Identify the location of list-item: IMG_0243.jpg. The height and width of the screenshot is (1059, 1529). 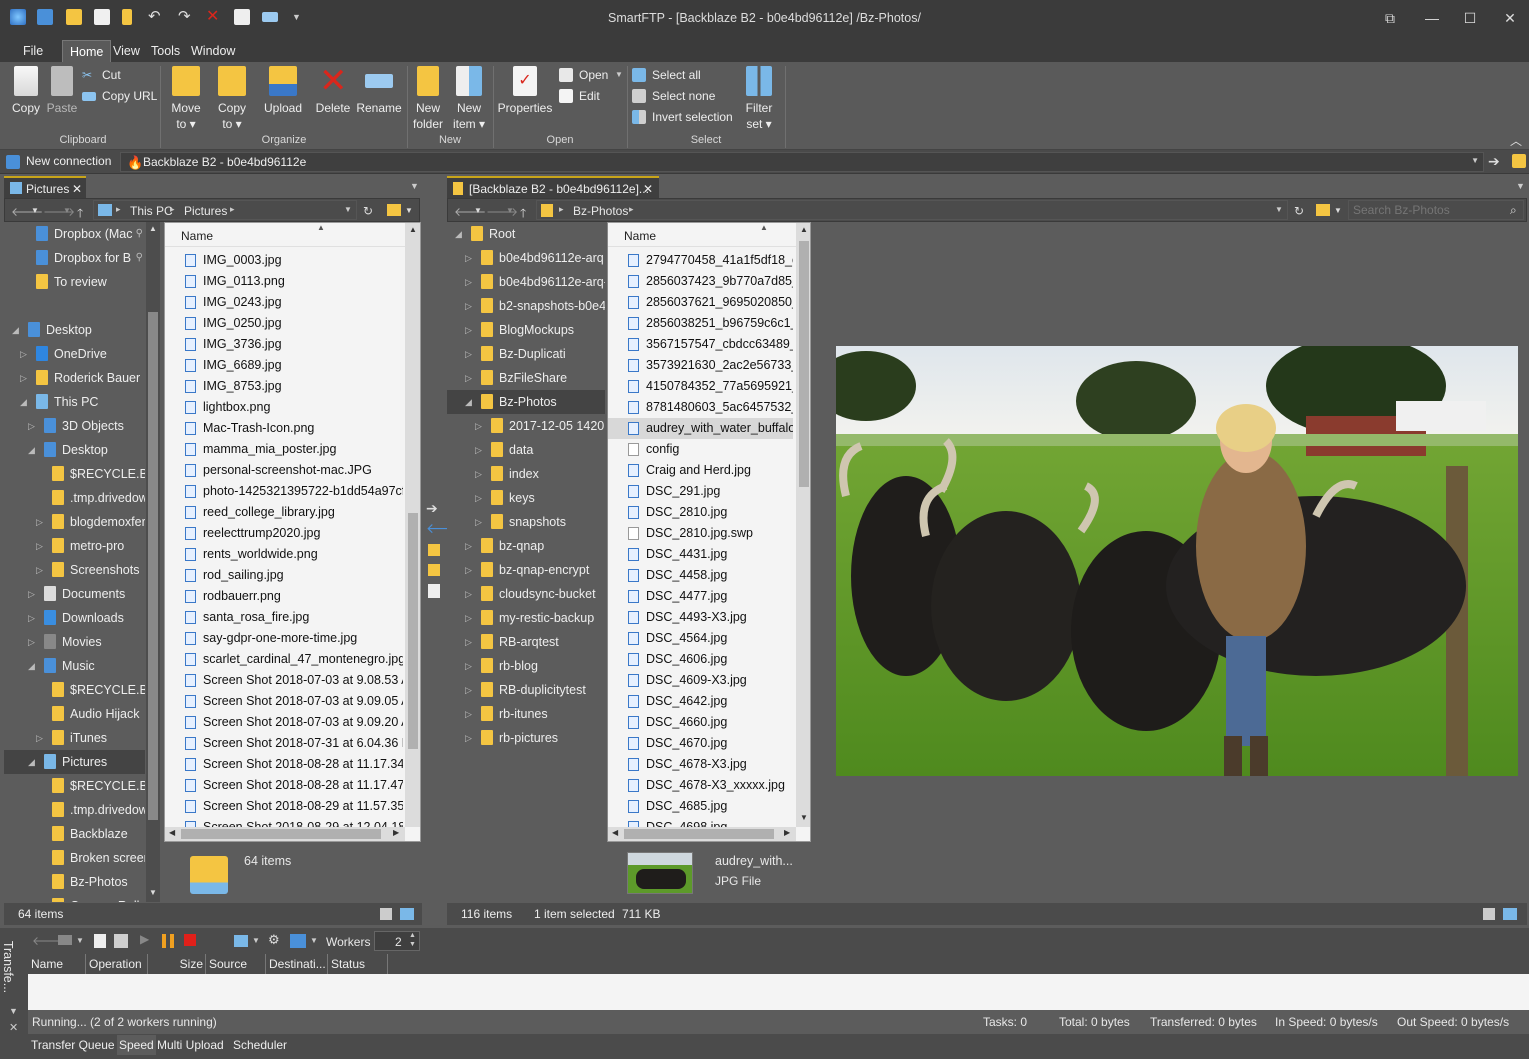
(284, 302).